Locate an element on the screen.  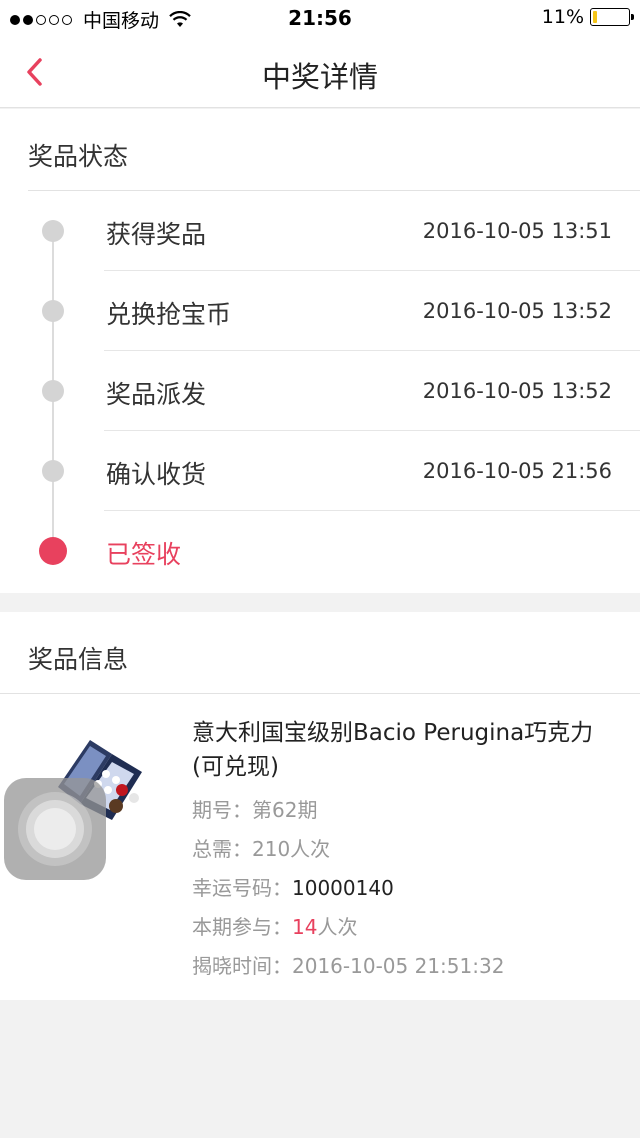
reveal-value: 2016-10-05 21:51:32 is located at coordinates (398, 966).